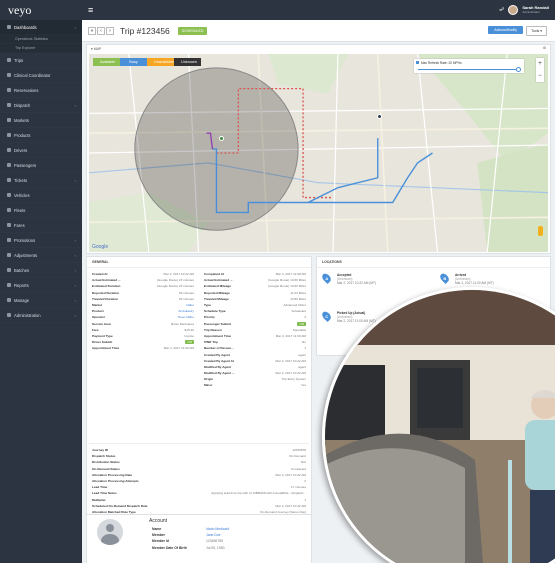 The width and height of the screenshot is (555, 563). Describe the element at coordinates (505, 30) in the screenshot. I see `actions-button: Actions/Modify` at that location.